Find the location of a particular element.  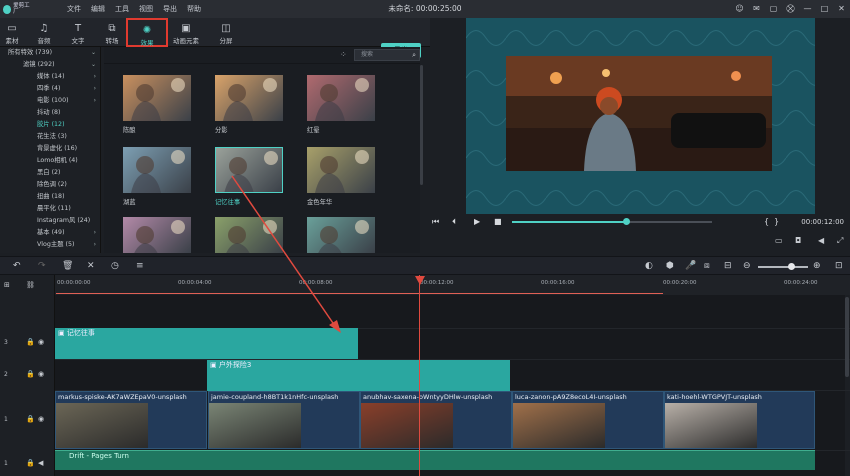

search-input: 搜索 ⌕ is located at coordinates (387, 55).